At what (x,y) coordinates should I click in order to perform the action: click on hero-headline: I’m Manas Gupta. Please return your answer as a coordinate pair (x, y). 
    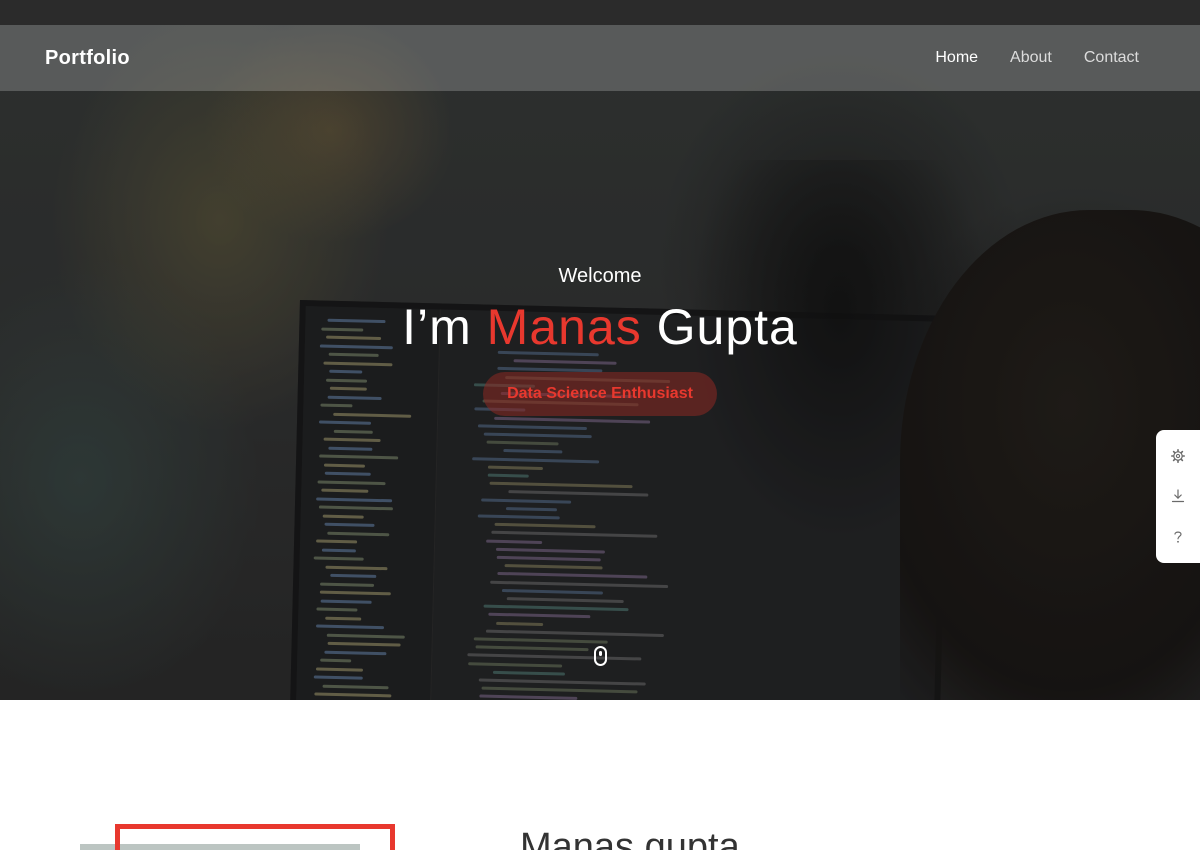
    Looking at the image, I should click on (600, 327).